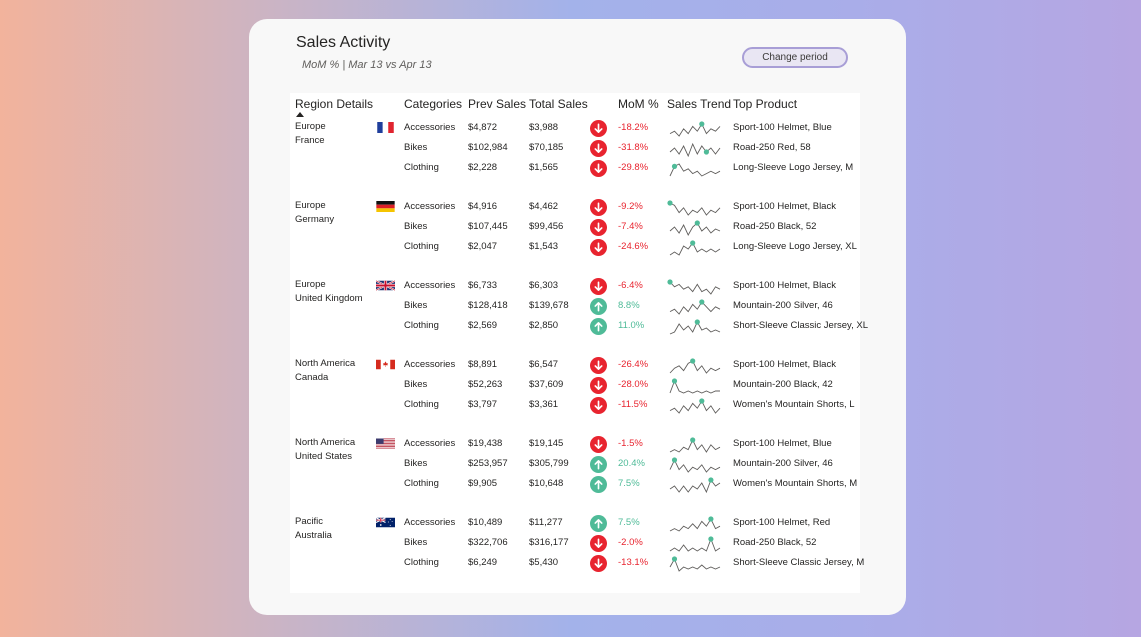  Describe the element at coordinates (497, 104) in the screenshot. I see `column-header-prev-sales: Prev Sales` at that location.